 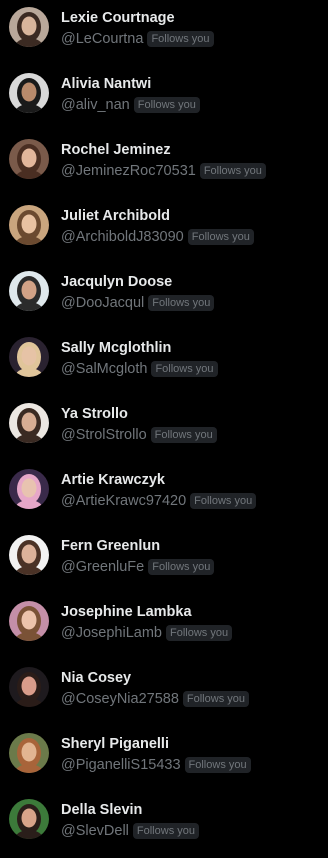 I want to click on handle-line: @JosephiLamb Follows you, so click(x=147, y=633).